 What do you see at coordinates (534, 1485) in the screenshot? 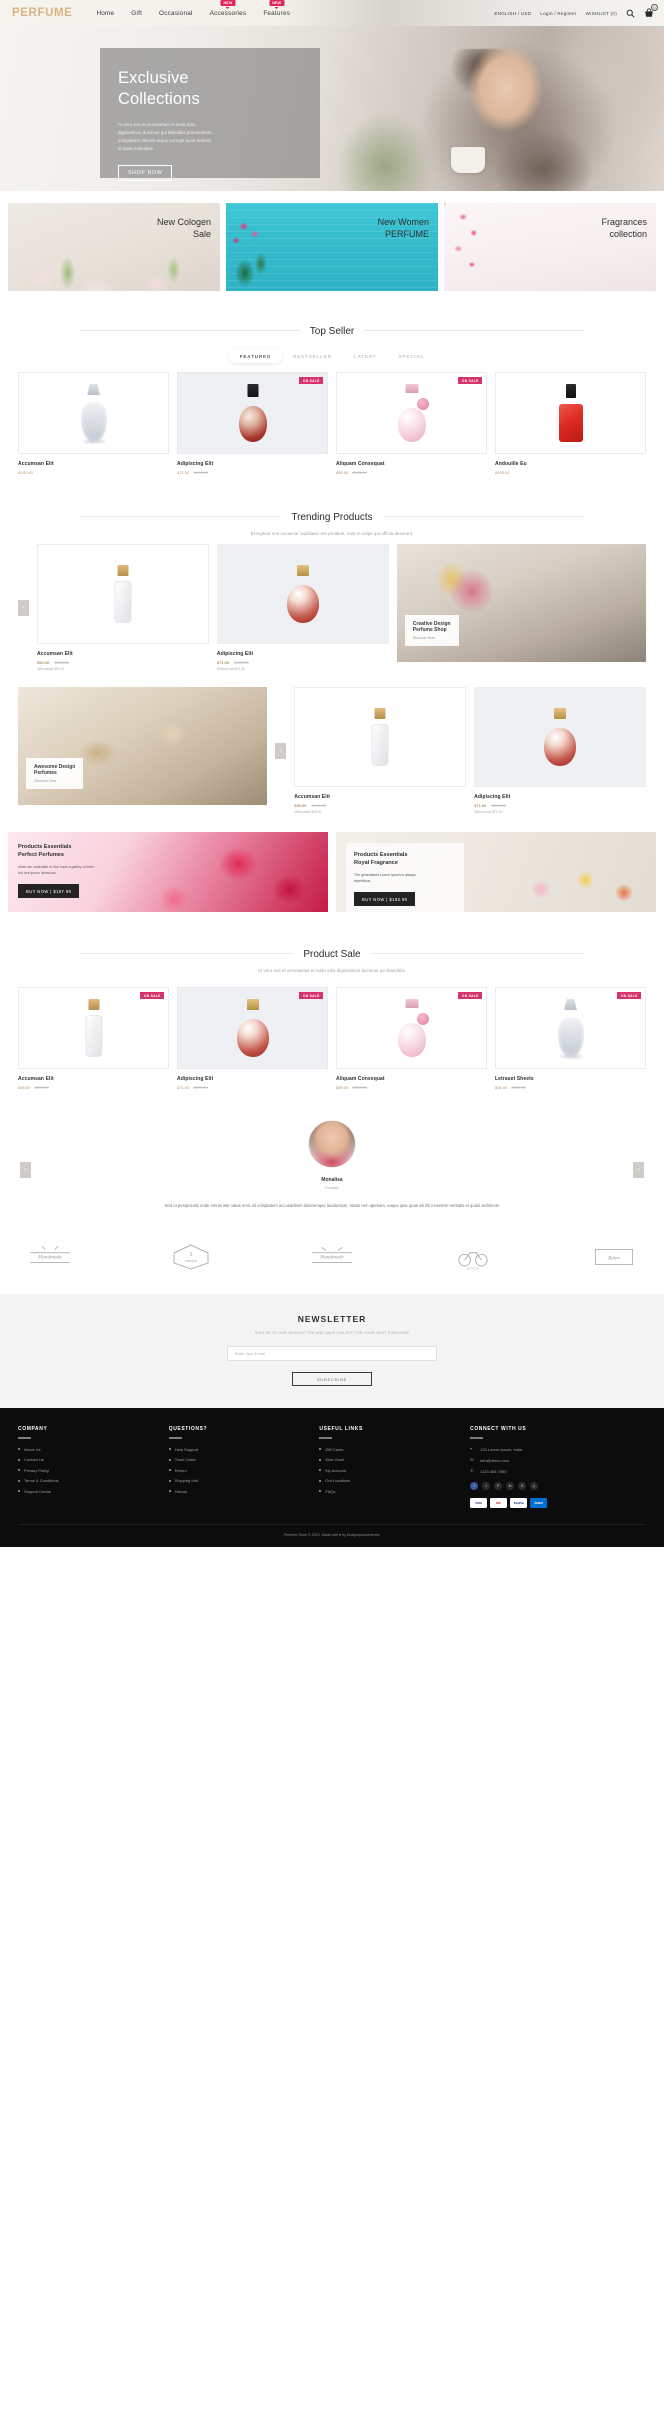
I see `youtube-icon: y` at bounding box center [534, 1485].